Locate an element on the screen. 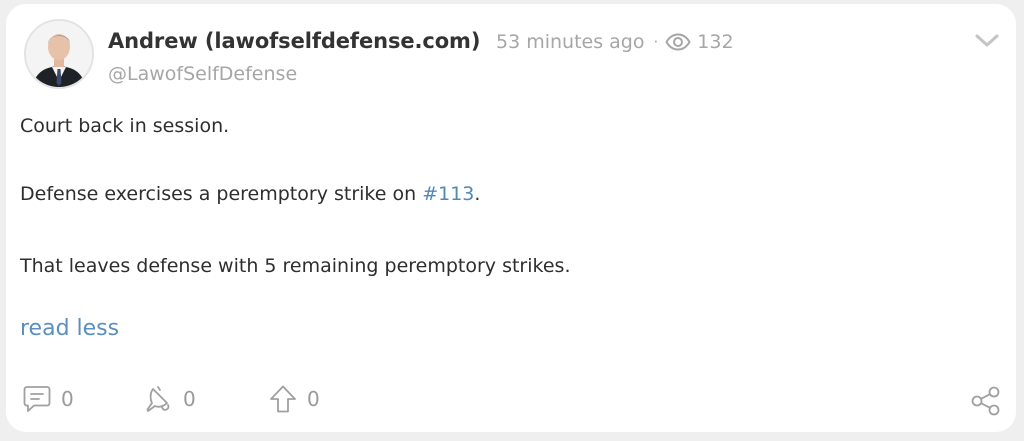  author-handle: @LawofSelfDefense is located at coordinates (202, 74).